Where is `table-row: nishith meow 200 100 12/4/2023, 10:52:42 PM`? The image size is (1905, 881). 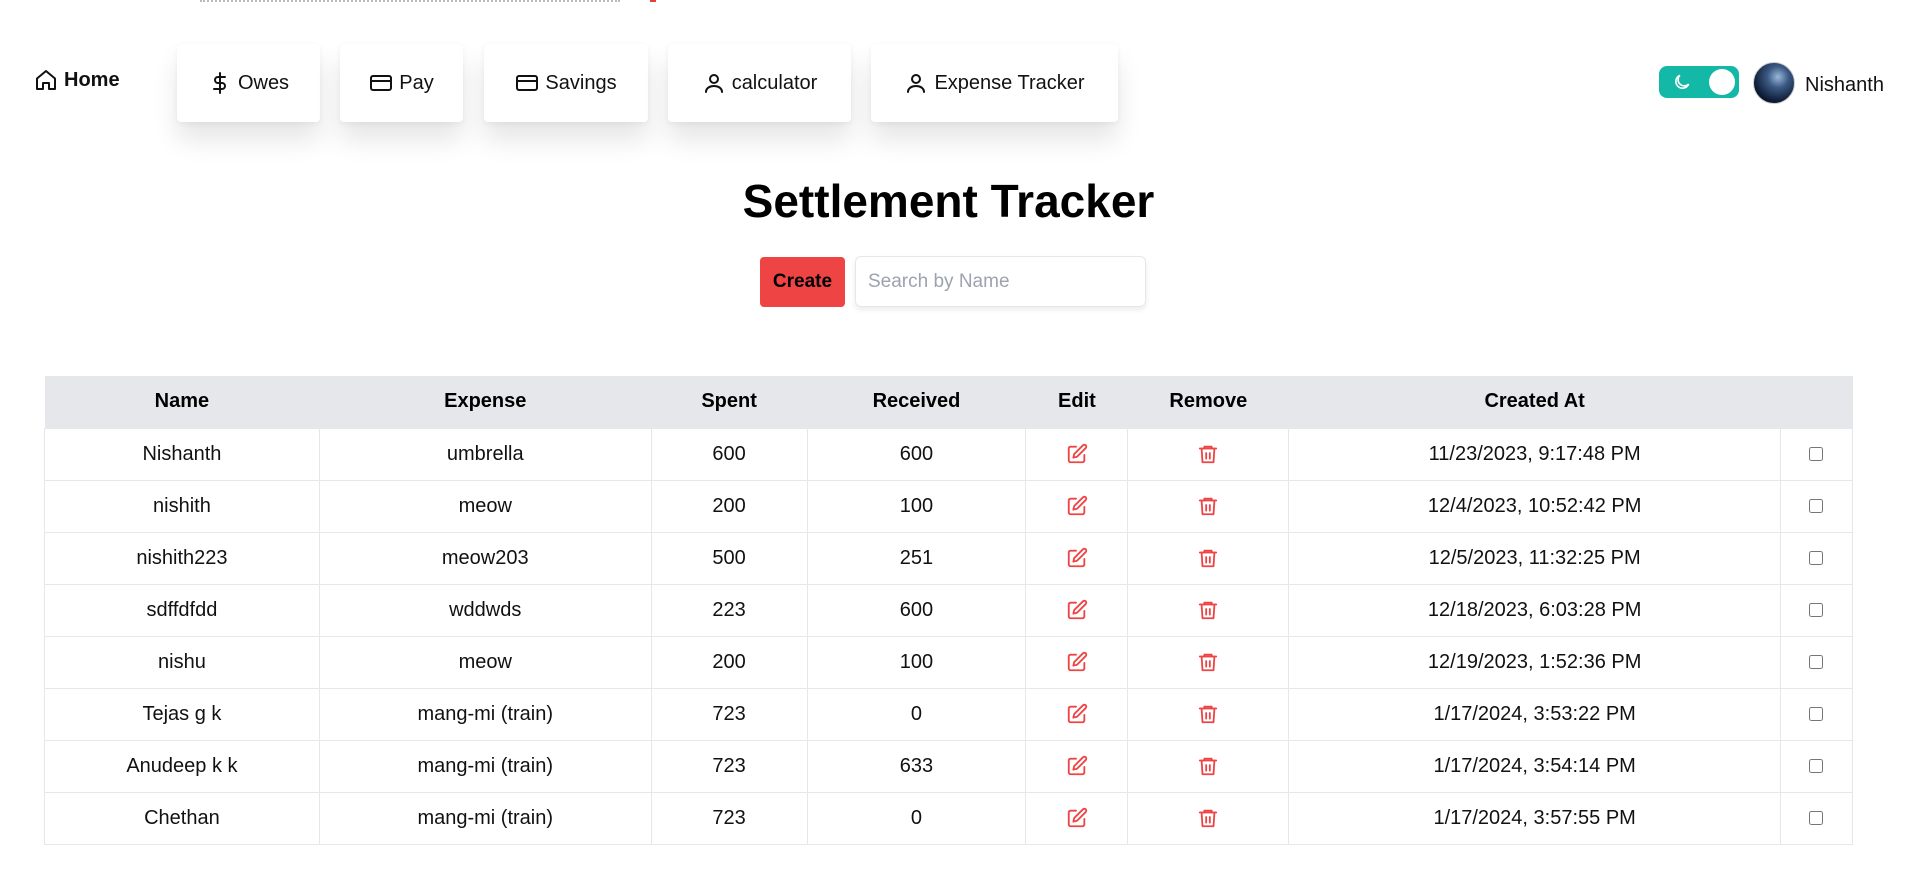 table-row: nishith meow 200 100 12/4/2023, 10:52:42 PM is located at coordinates (949, 506).